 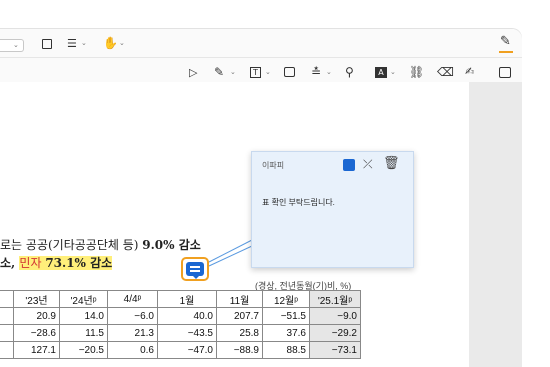 I want to click on color-picker-button, so click(x=349, y=165).